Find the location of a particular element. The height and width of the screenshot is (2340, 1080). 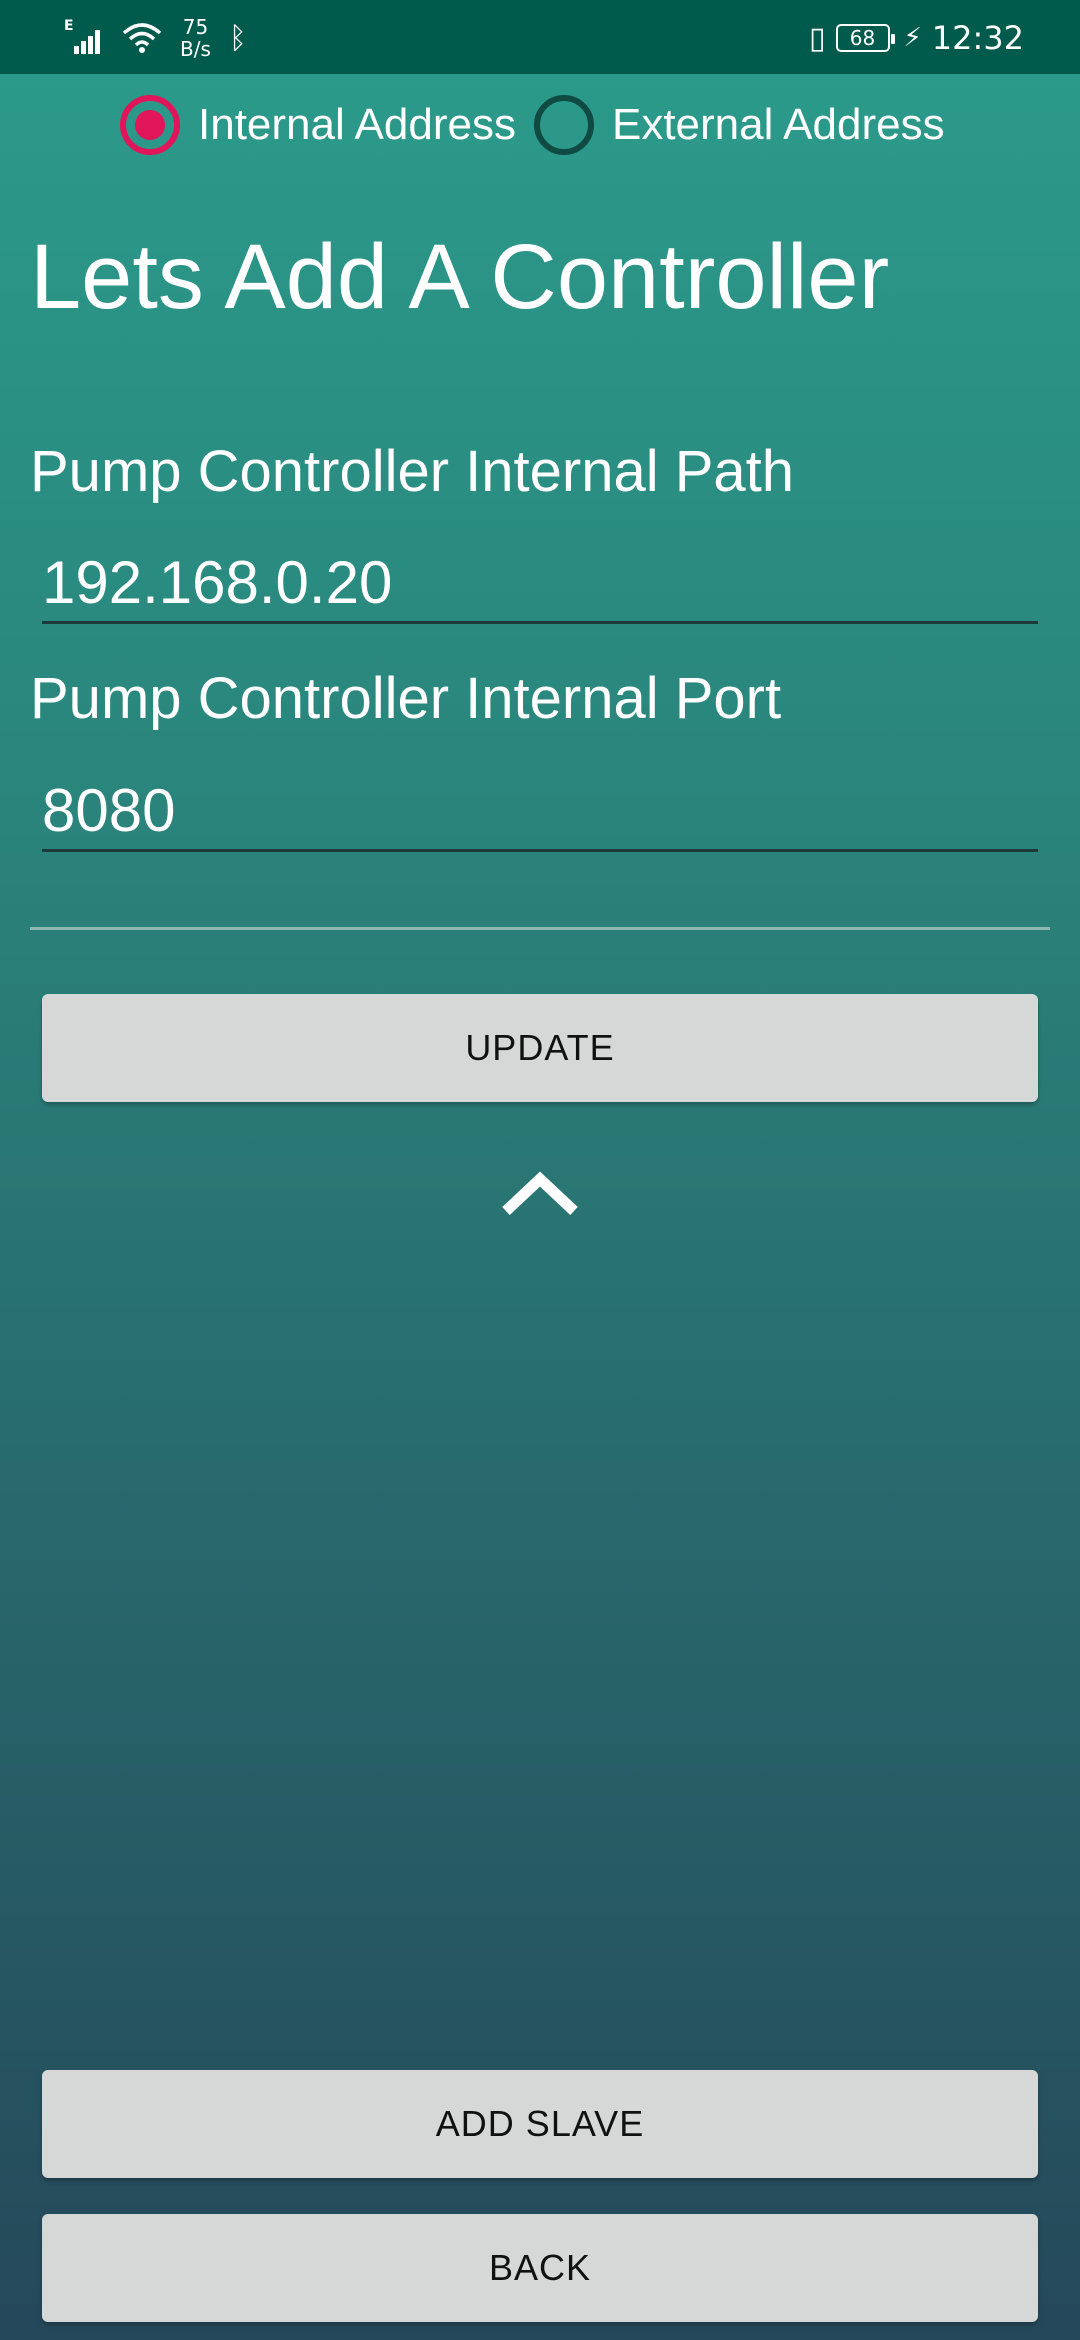

internal-address-label: Internal Address is located at coordinates (357, 125).